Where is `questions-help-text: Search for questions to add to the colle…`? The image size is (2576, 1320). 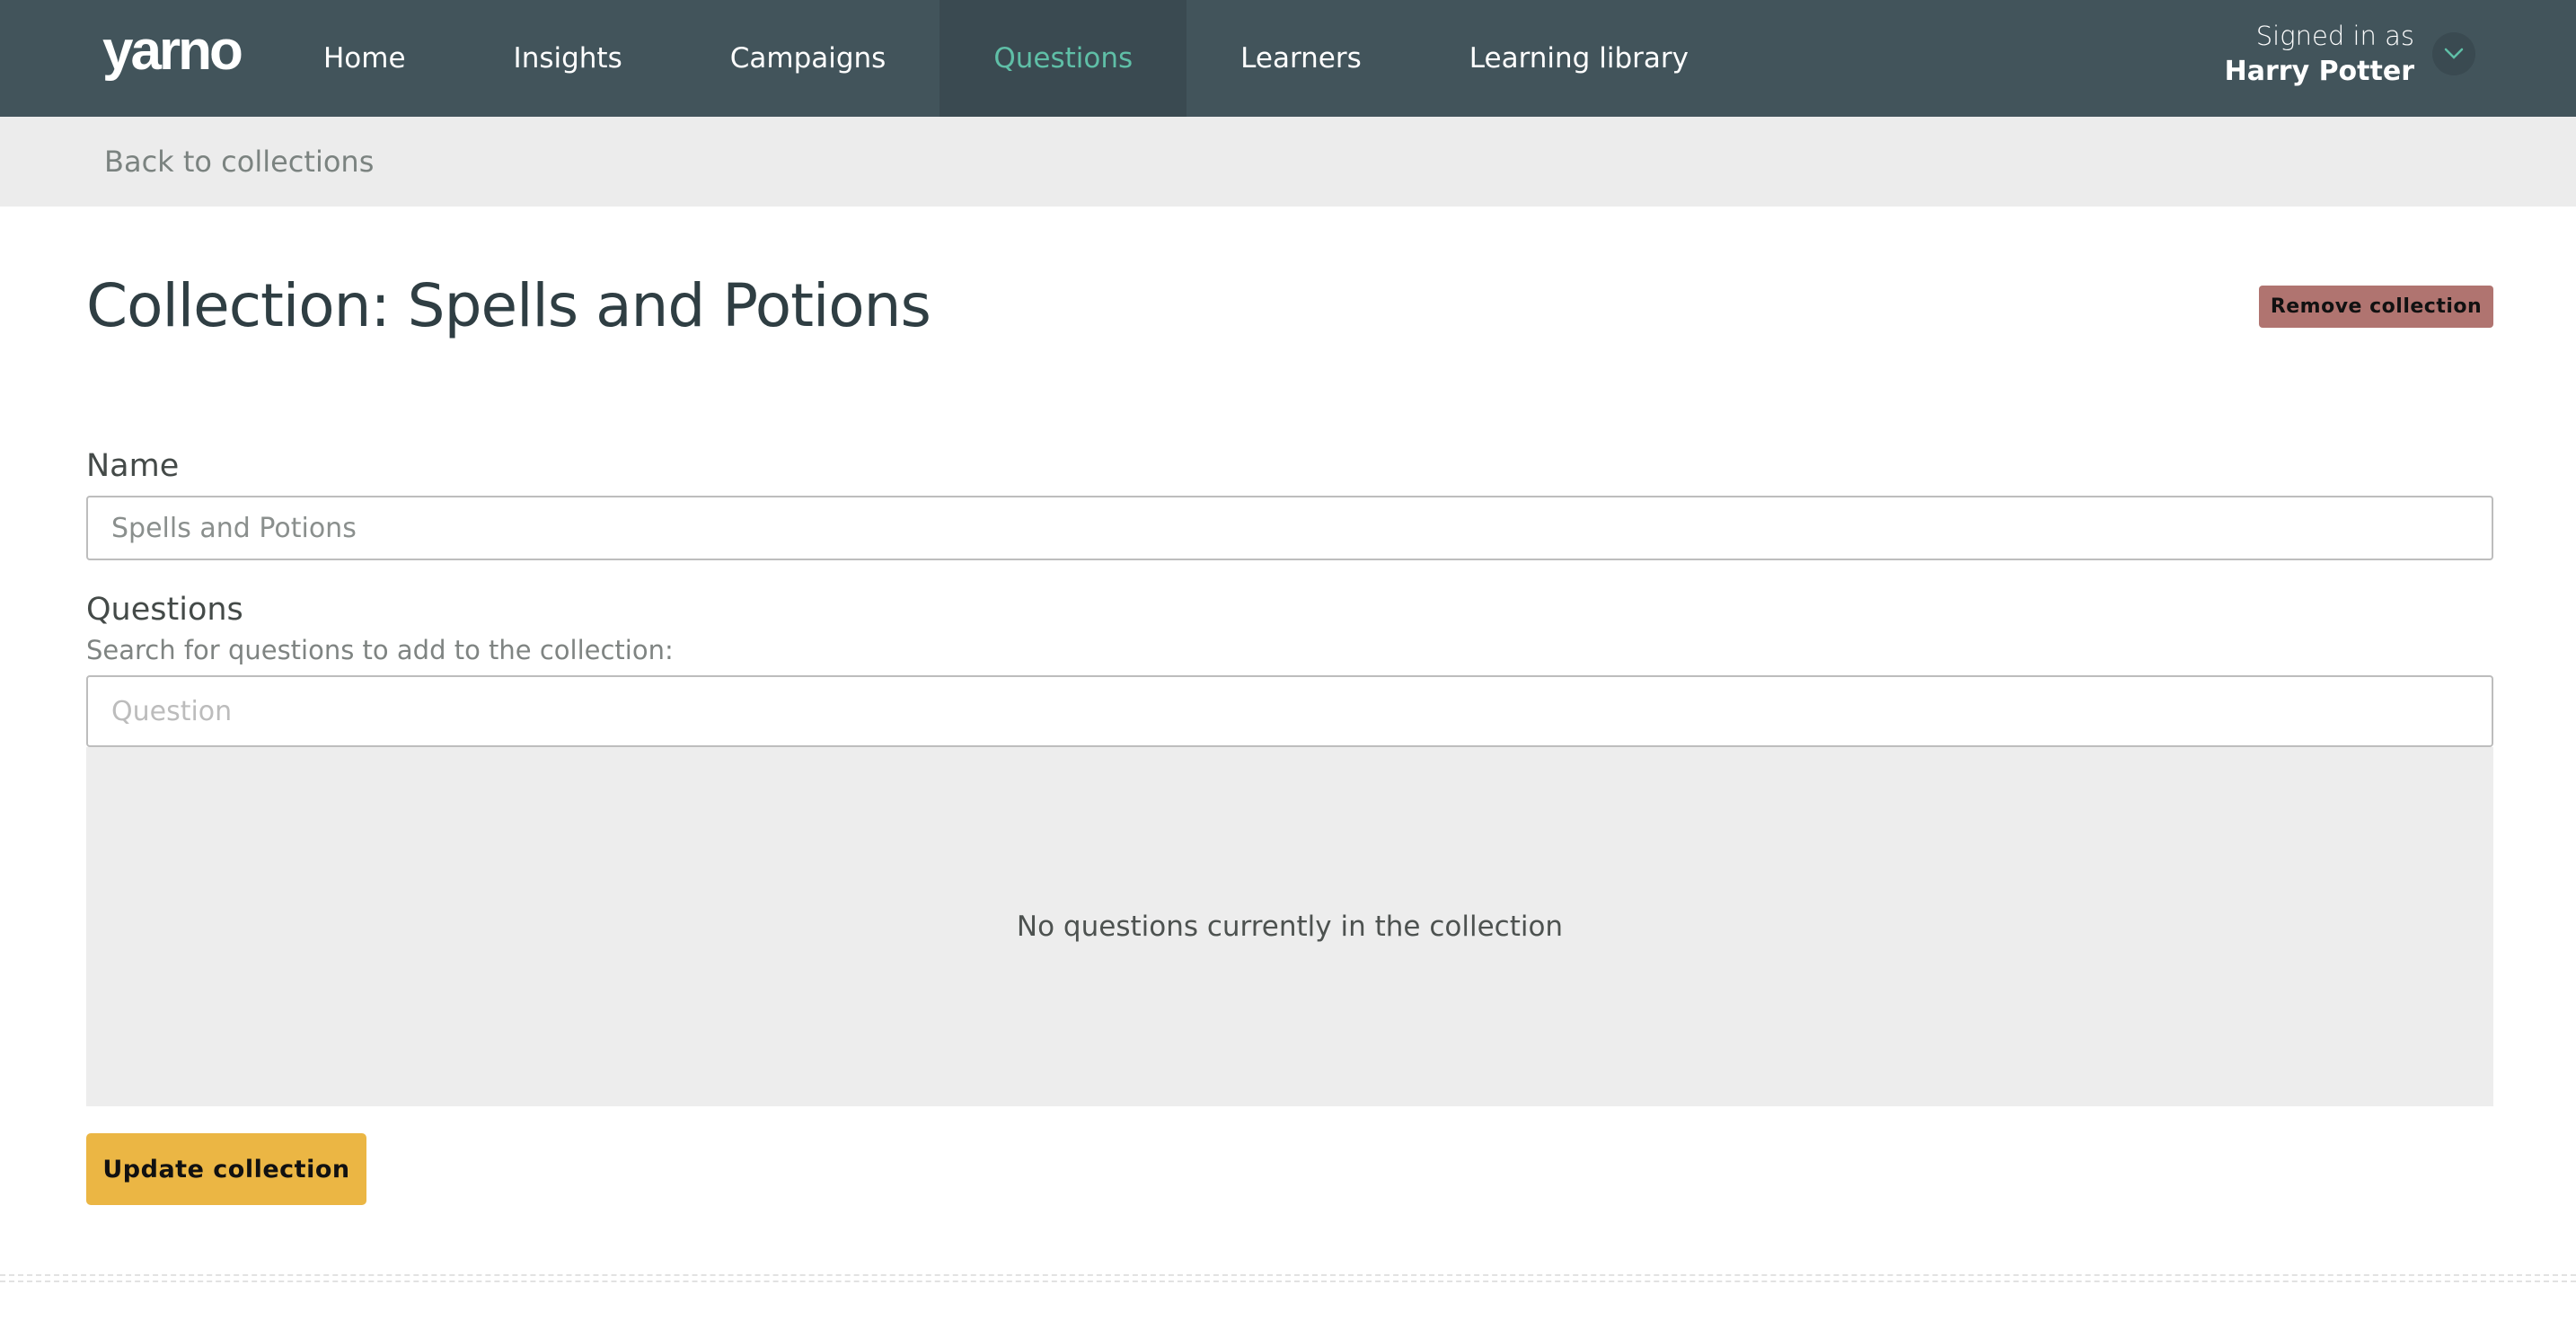 questions-help-text: Search for questions to add to the colle… is located at coordinates (380, 650).